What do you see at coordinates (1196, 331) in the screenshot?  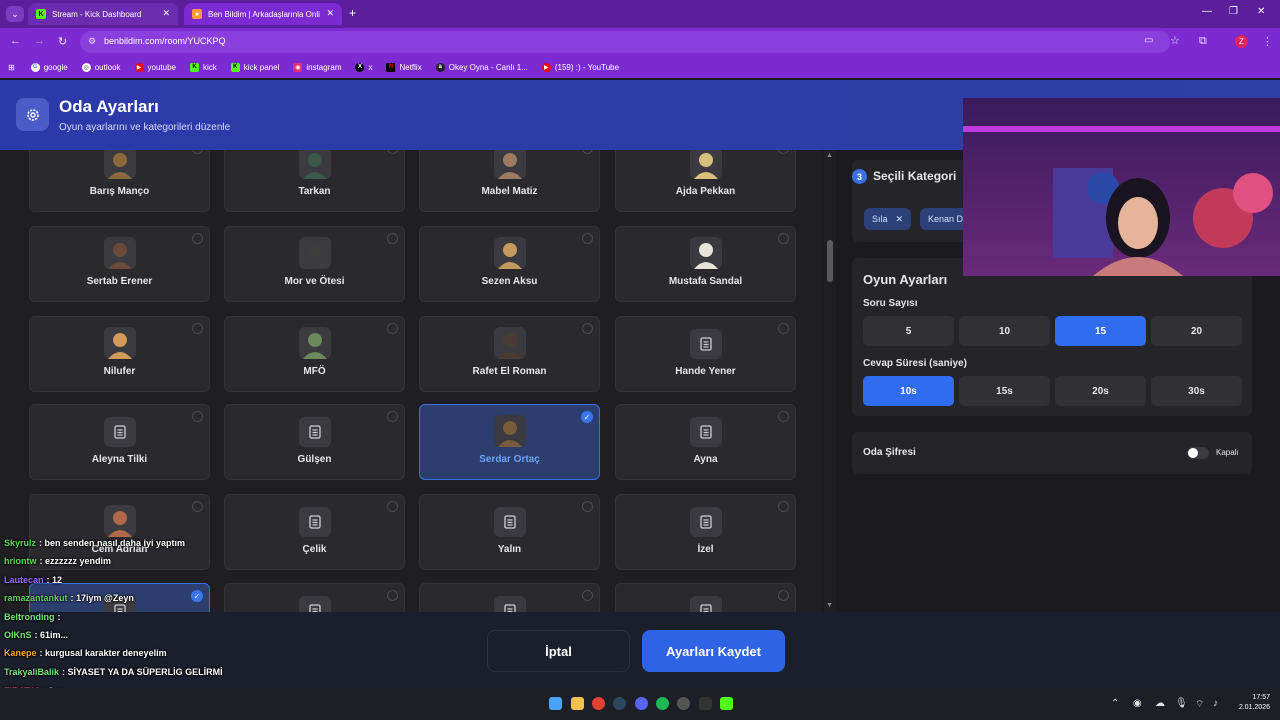 I see `question-count-option: 20` at bounding box center [1196, 331].